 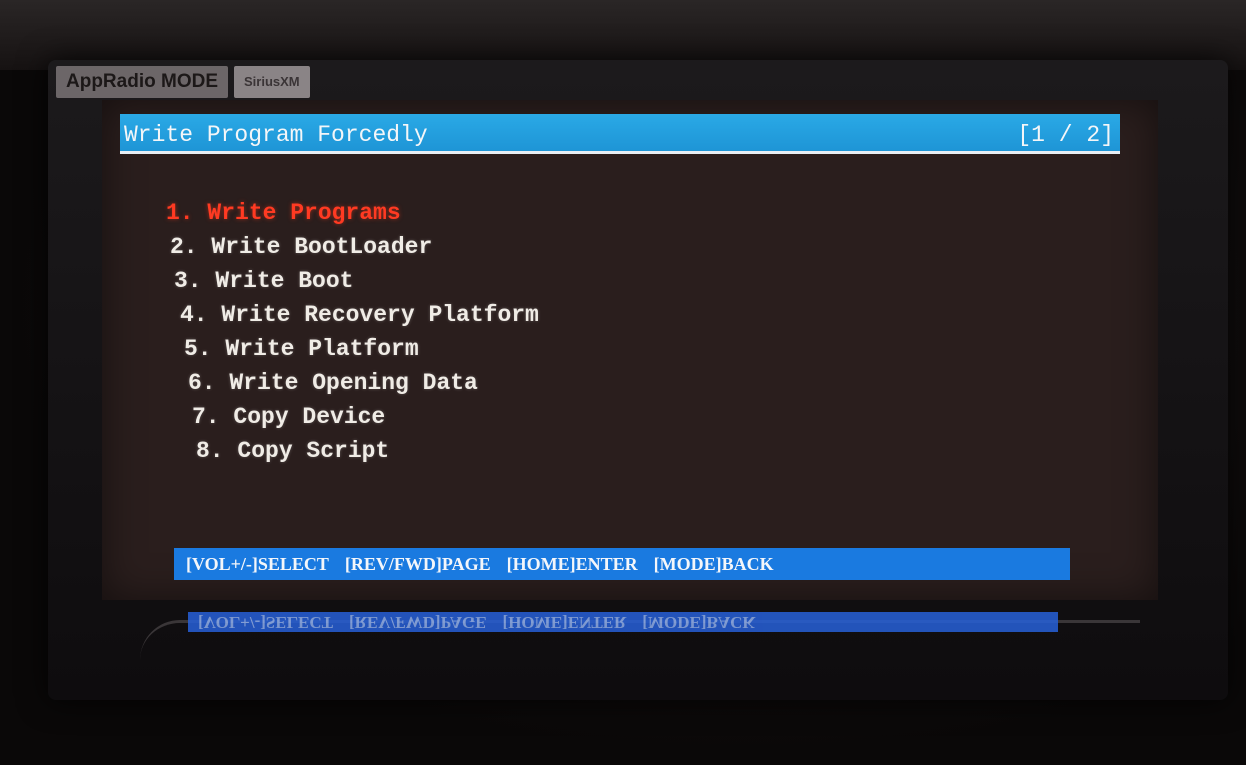 What do you see at coordinates (564, 622) in the screenshot?
I see `reflection-enter: [HOME]ENTER` at bounding box center [564, 622].